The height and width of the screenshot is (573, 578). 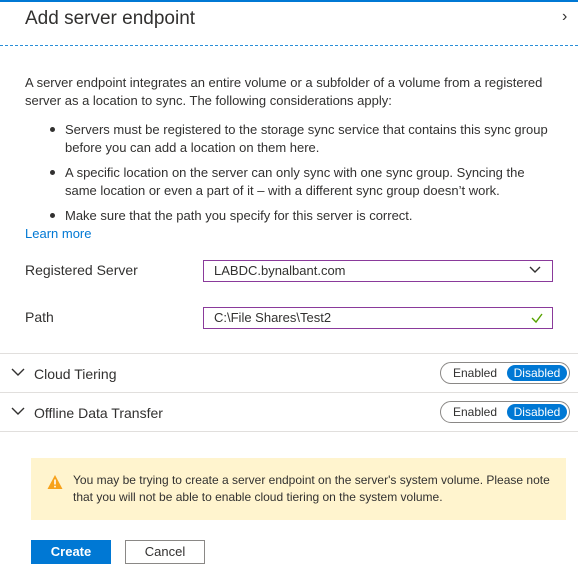 What do you see at coordinates (75, 374) in the screenshot?
I see `section-label: Cloud Tiering` at bounding box center [75, 374].